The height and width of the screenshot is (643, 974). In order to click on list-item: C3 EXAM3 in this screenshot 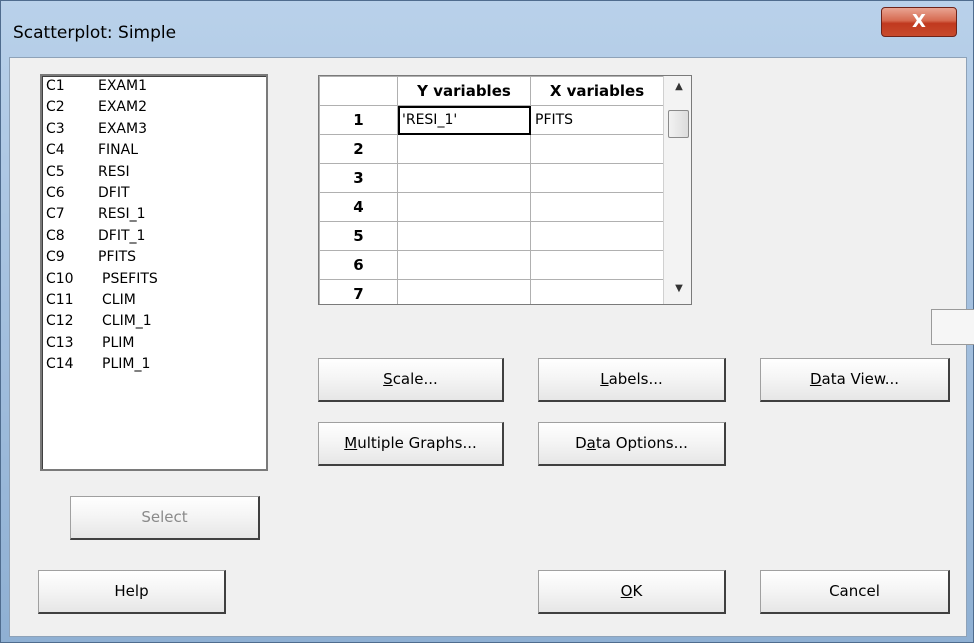, I will do `click(154, 129)`.